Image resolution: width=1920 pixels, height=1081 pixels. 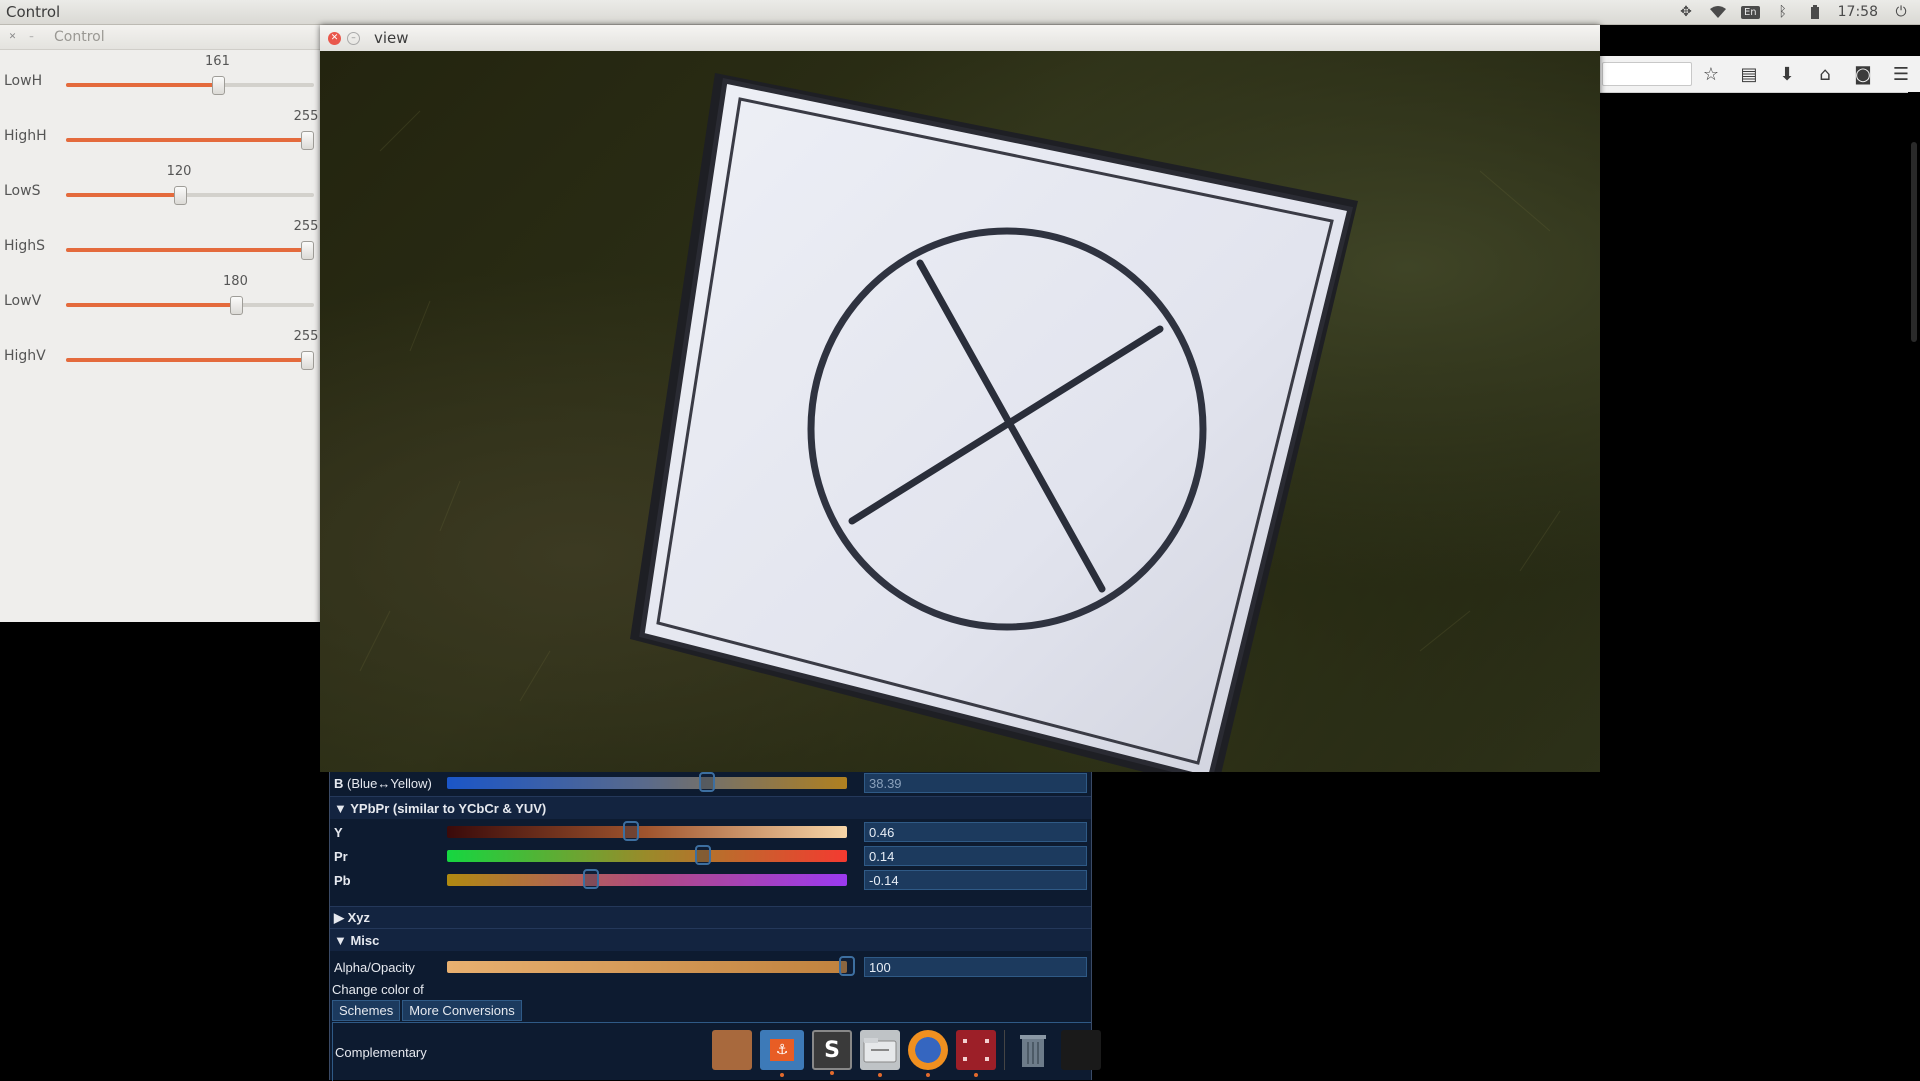 I want to click on ypbpr-row-pr: Pr 0.14, so click(x=710, y=856).